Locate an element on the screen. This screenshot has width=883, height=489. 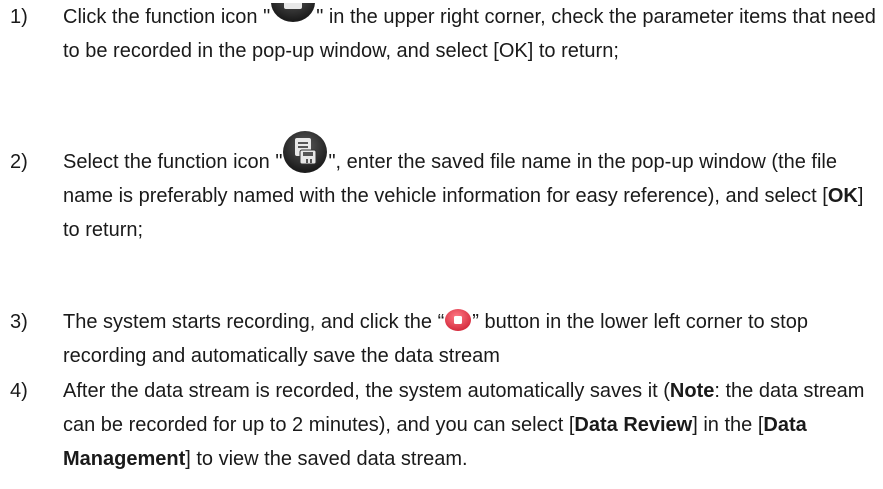
save-record-icon is located at coordinates (305, 152).